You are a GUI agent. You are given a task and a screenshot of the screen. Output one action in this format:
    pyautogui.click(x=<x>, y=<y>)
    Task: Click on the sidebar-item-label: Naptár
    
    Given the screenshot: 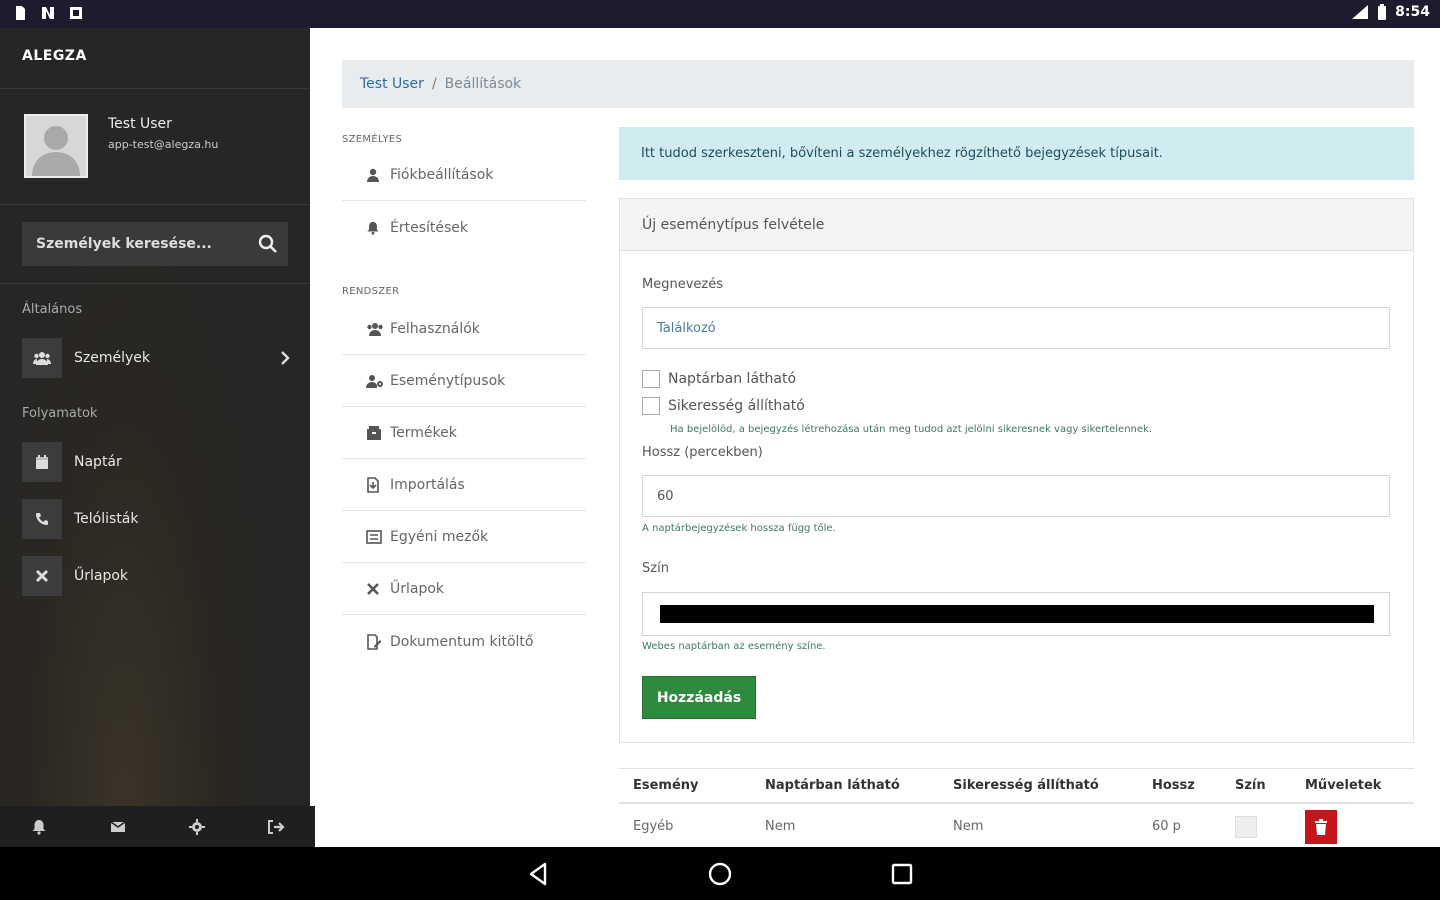 What is the action you would take?
    pyautogui.click(x=98, y=462)
    